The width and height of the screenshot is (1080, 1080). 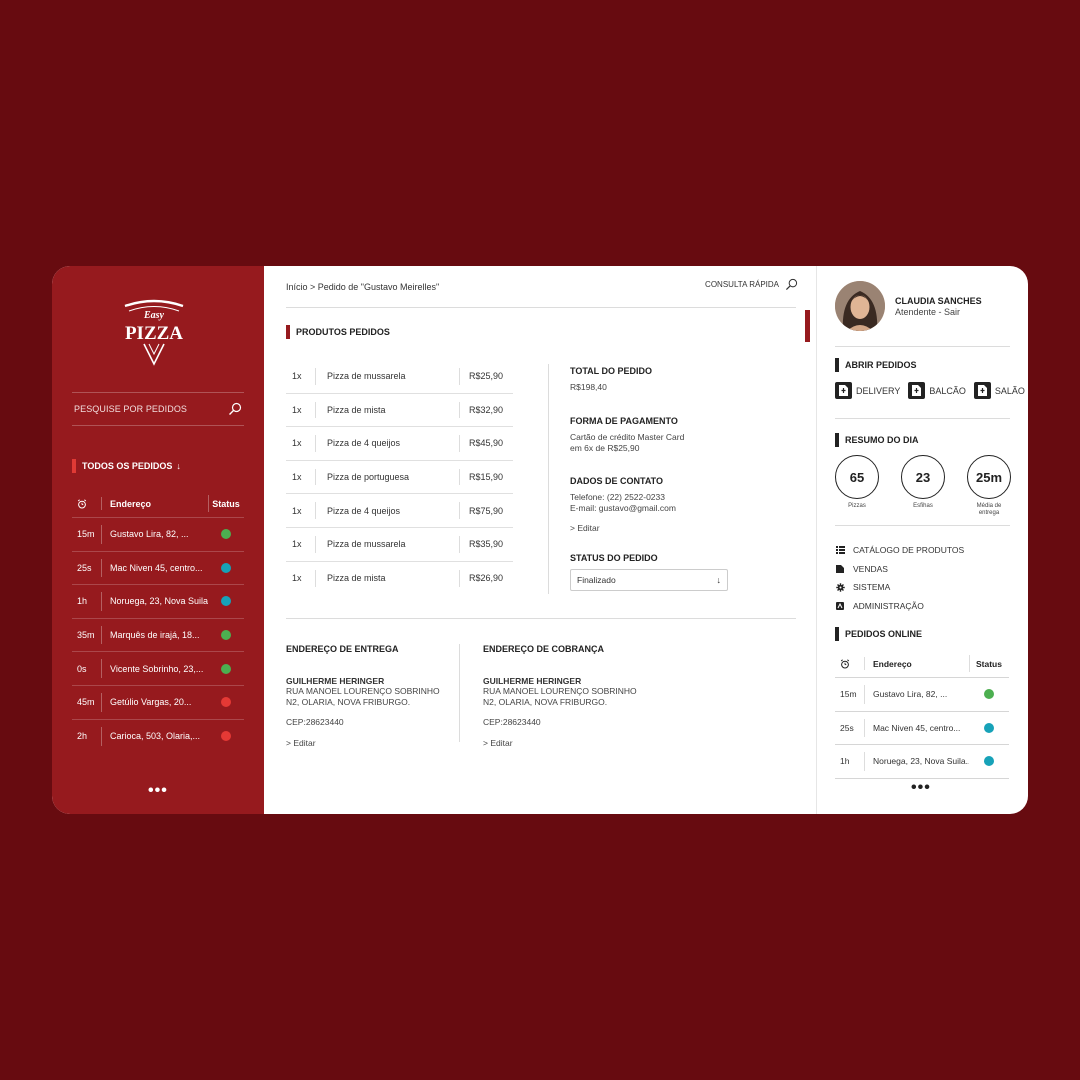 What do you see at coordinates (399, 579) in the screenshot?
I see `product-row: 1x Pizza de mista R$26,90` at bounding box center [399, 579].